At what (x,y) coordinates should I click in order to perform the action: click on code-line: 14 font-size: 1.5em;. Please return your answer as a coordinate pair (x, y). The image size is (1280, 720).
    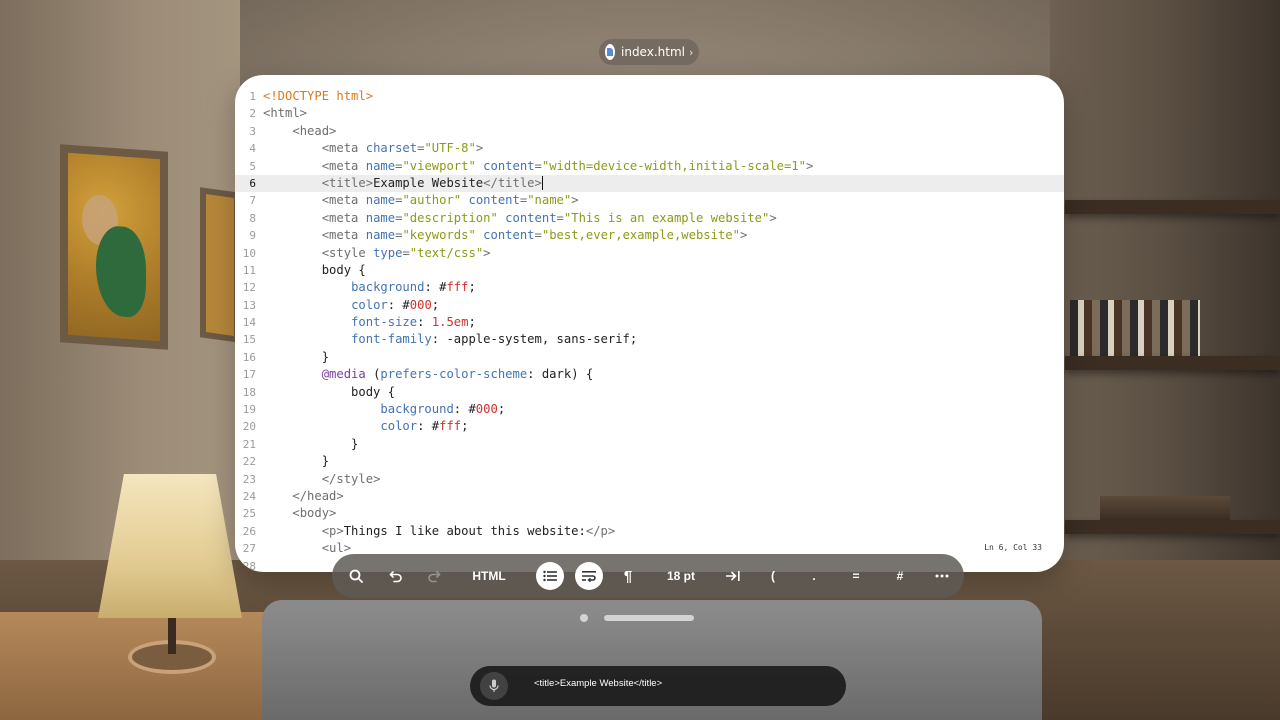
    Looking at the image, I should click on (649, 322).